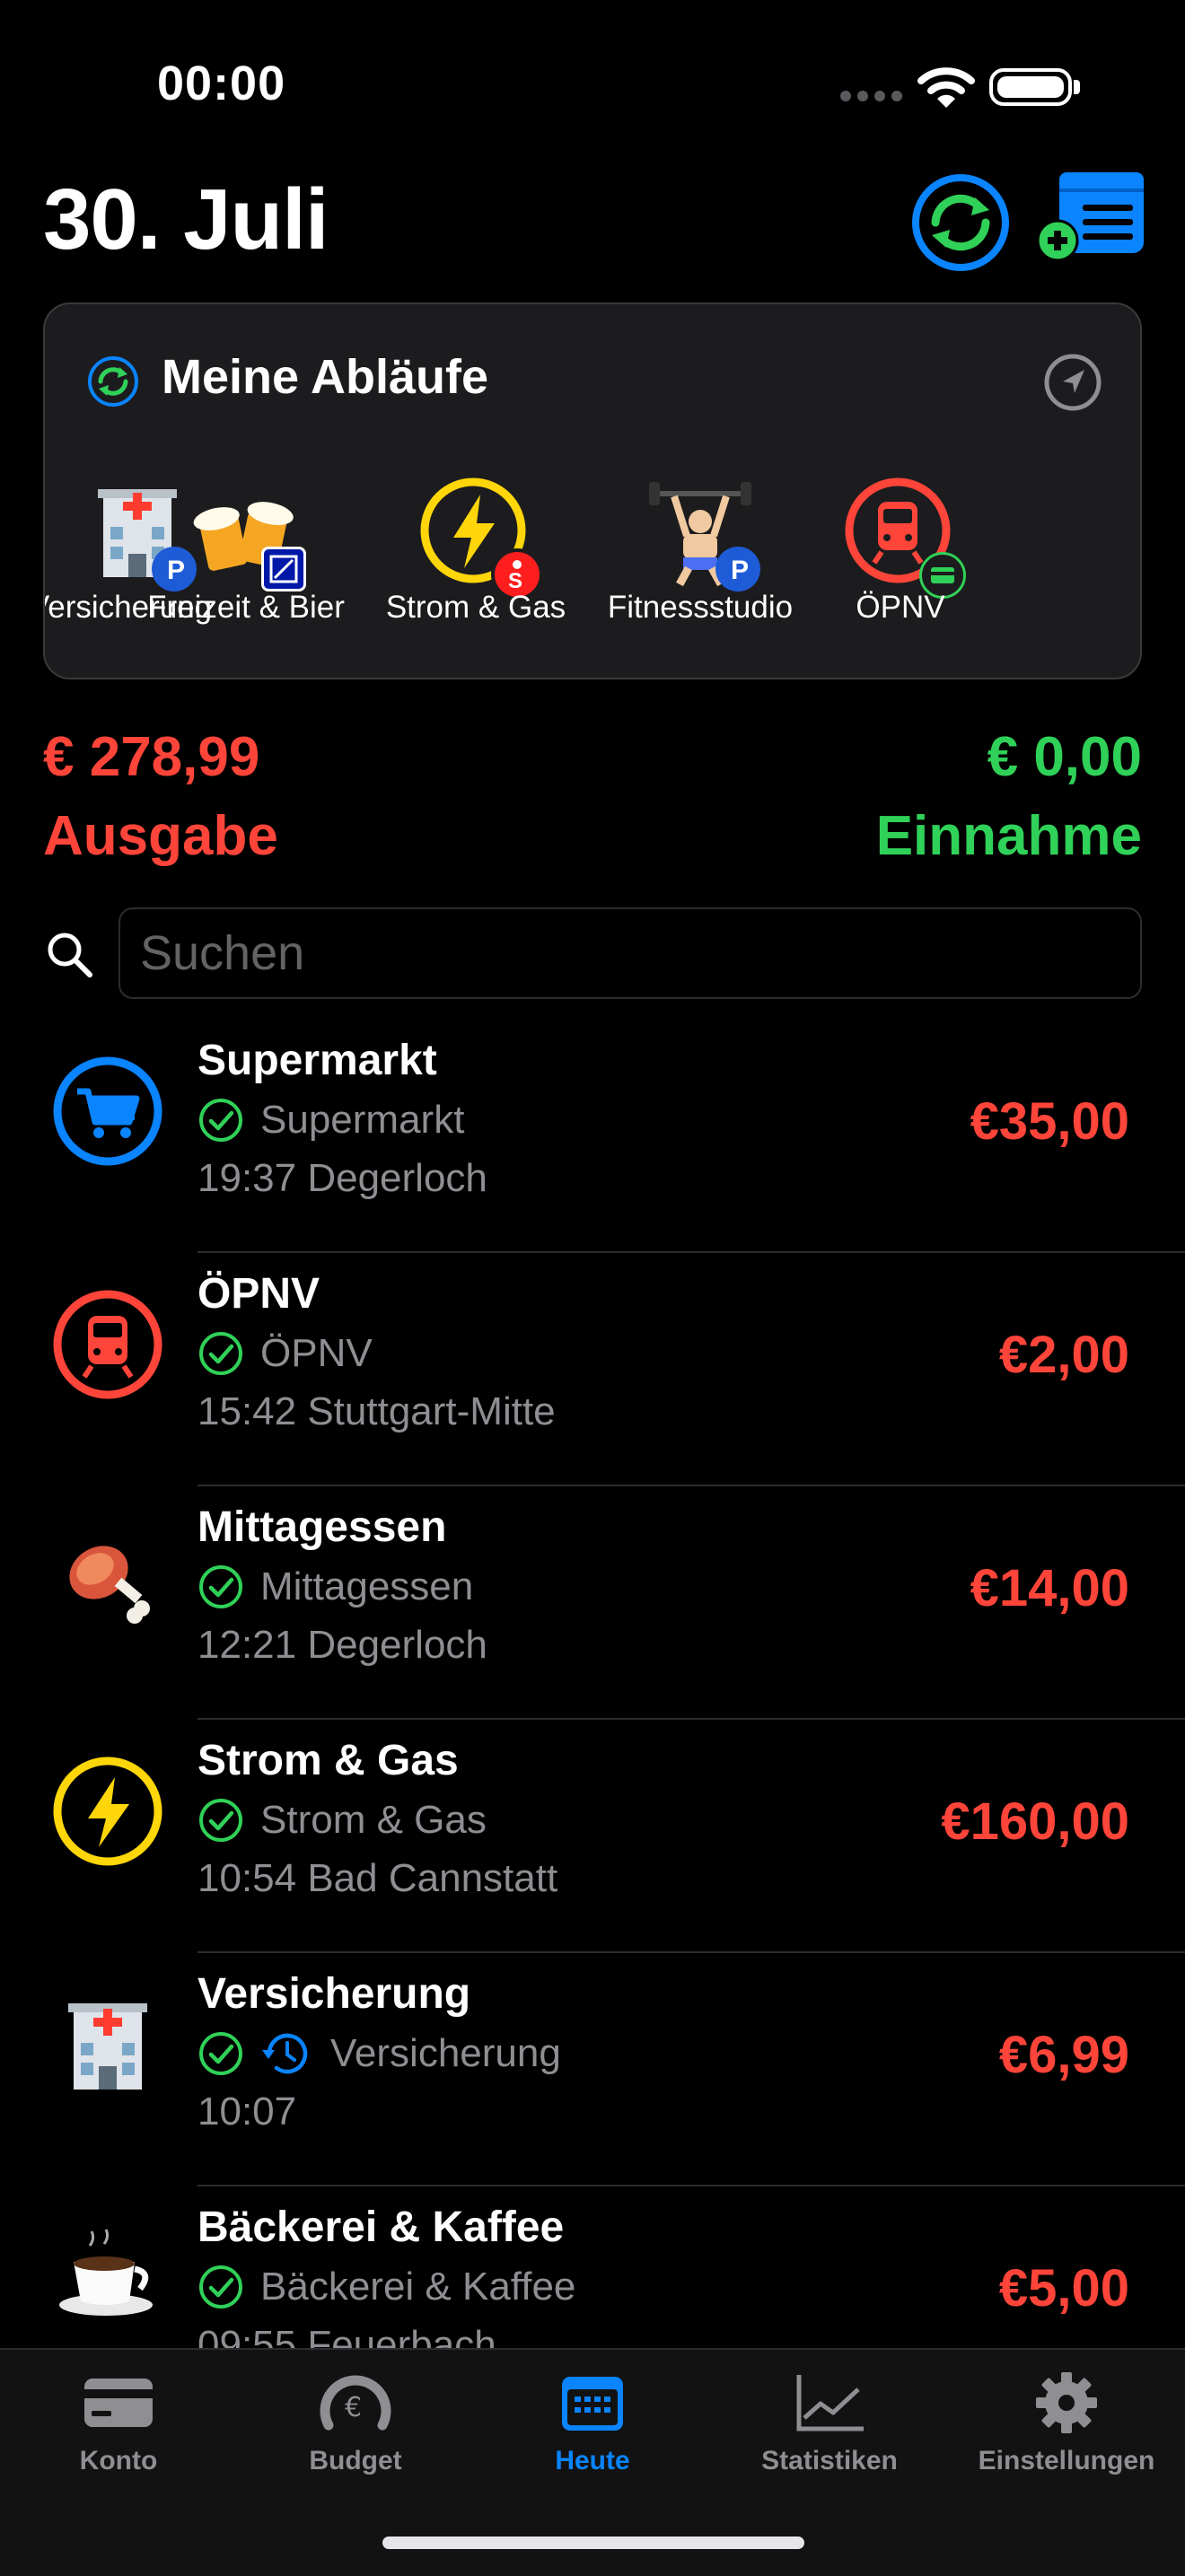  I want to click on transaction-time-location: 12:21 Degerloch, so click(342, 1645).